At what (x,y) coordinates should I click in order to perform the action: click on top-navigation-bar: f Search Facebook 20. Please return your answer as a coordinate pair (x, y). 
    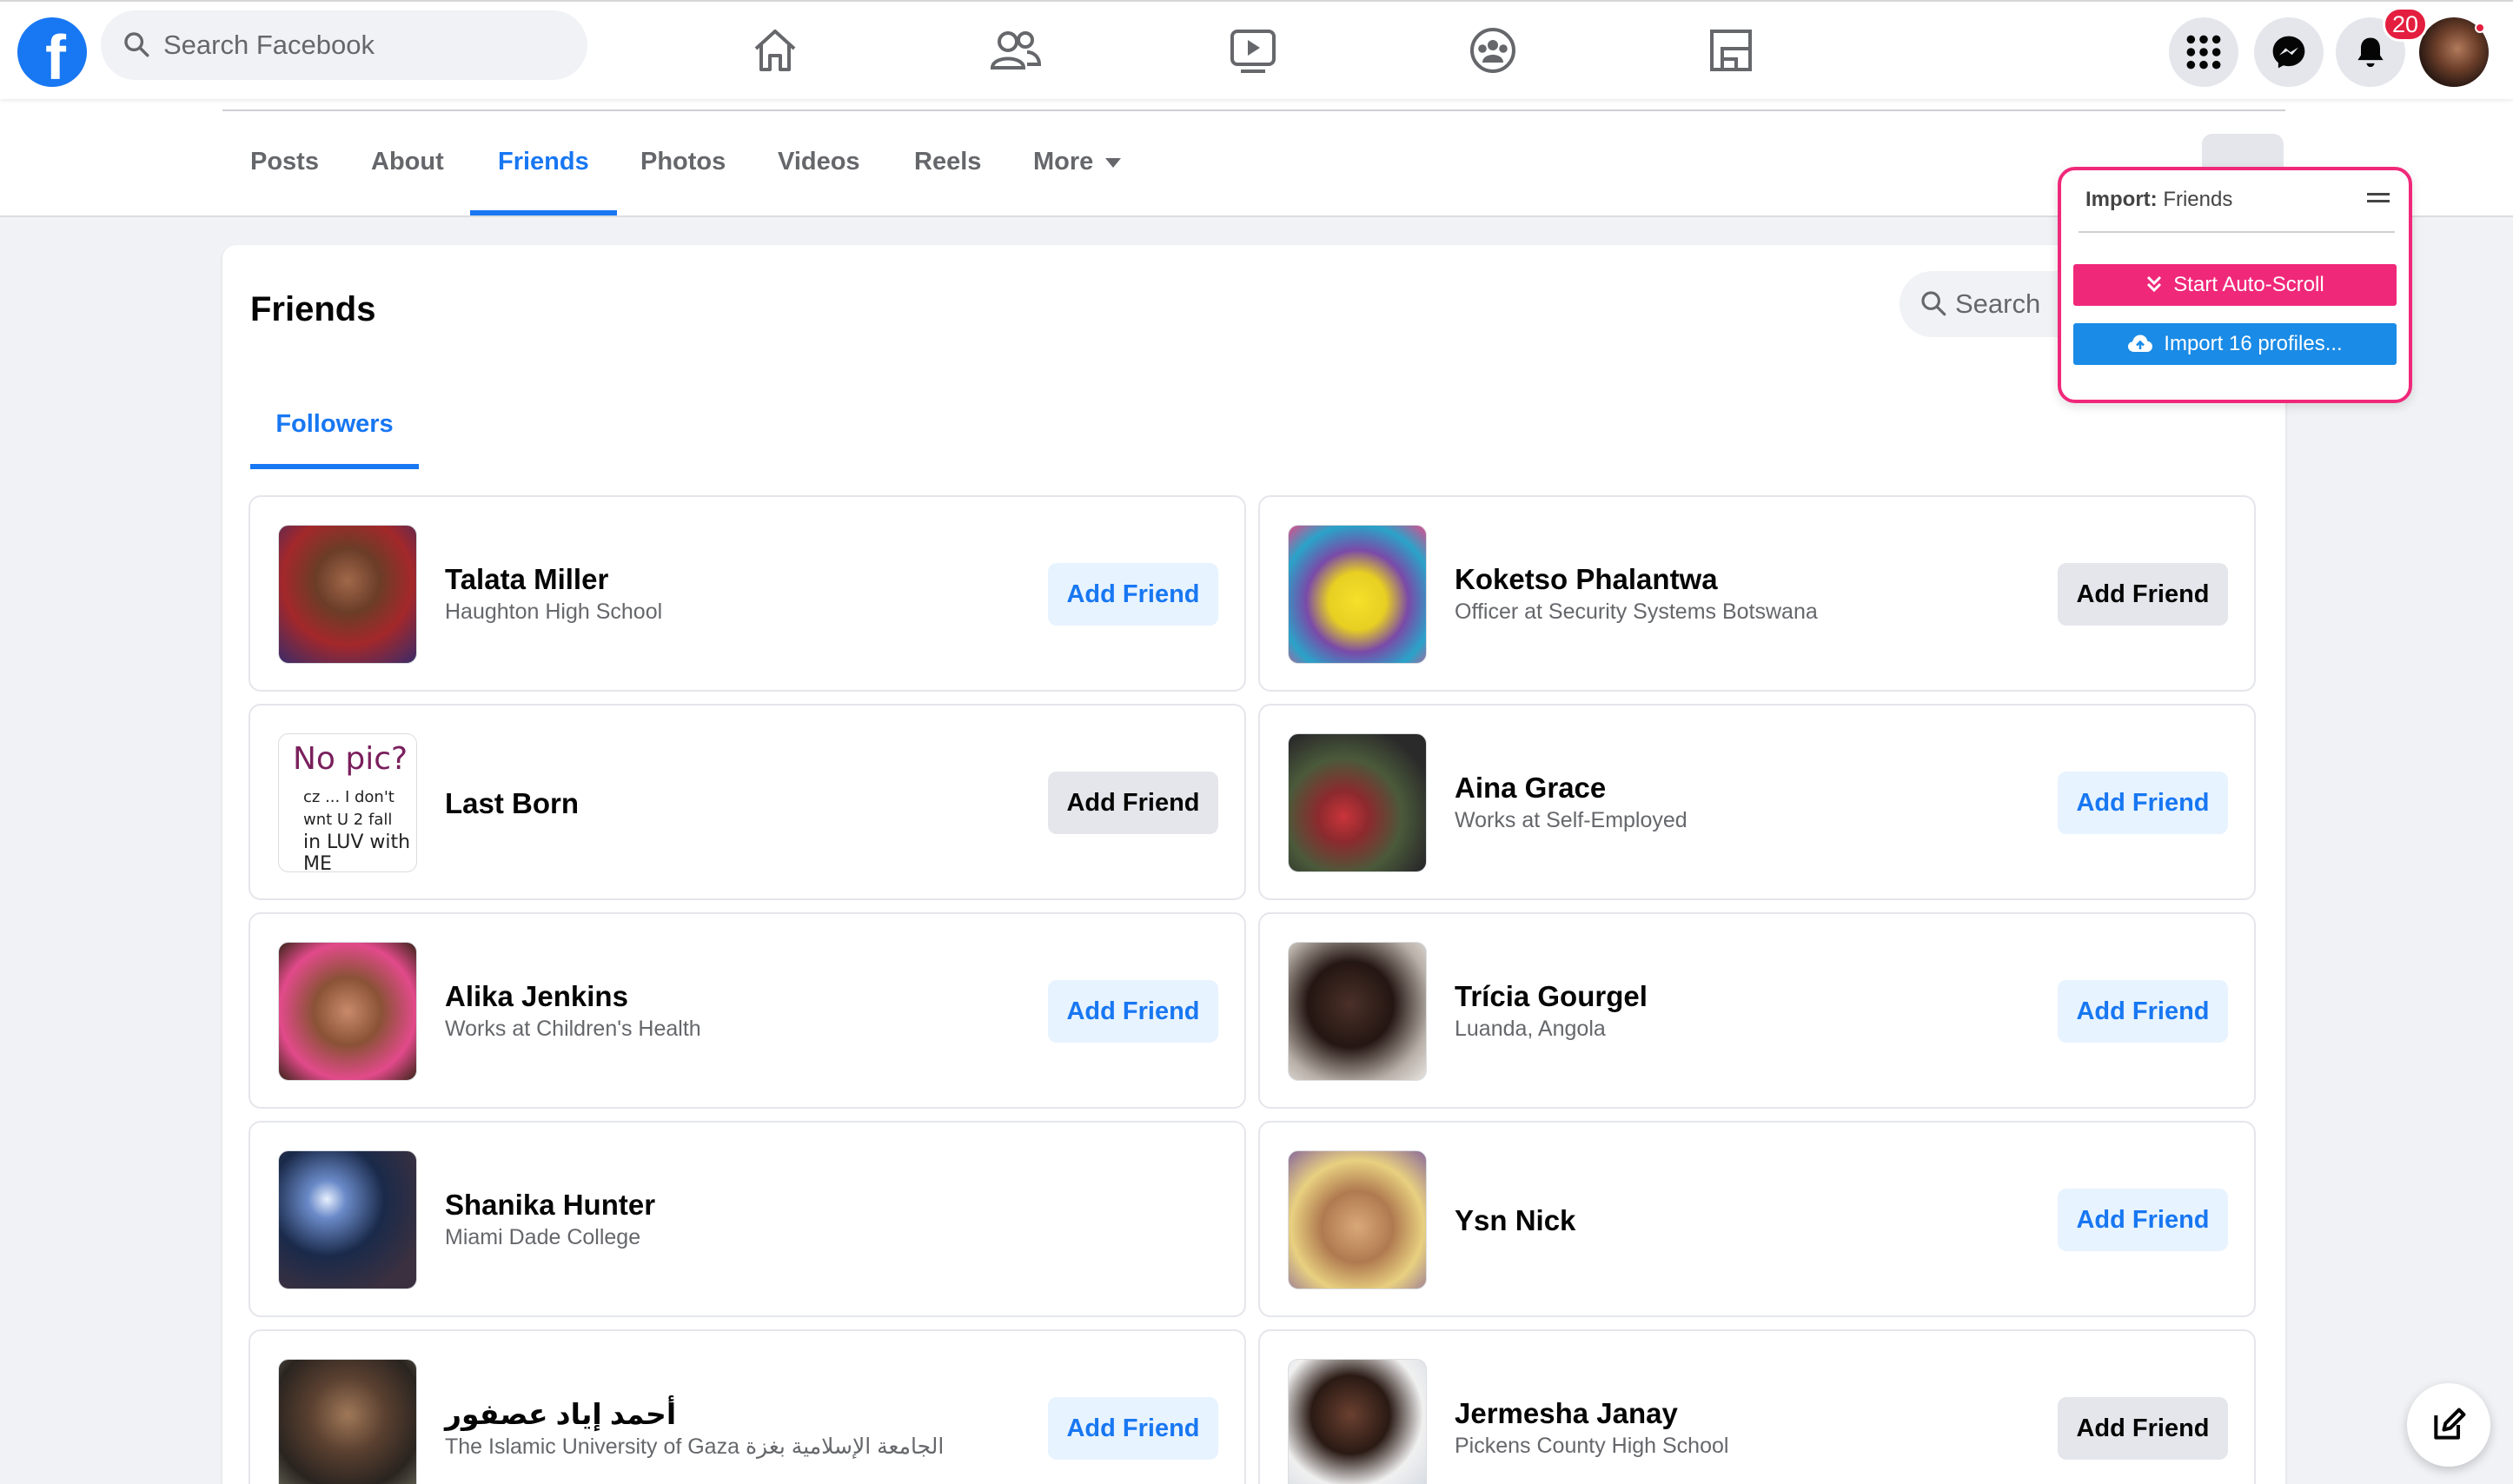
    Looking at the image, I should click on (1257, 49).